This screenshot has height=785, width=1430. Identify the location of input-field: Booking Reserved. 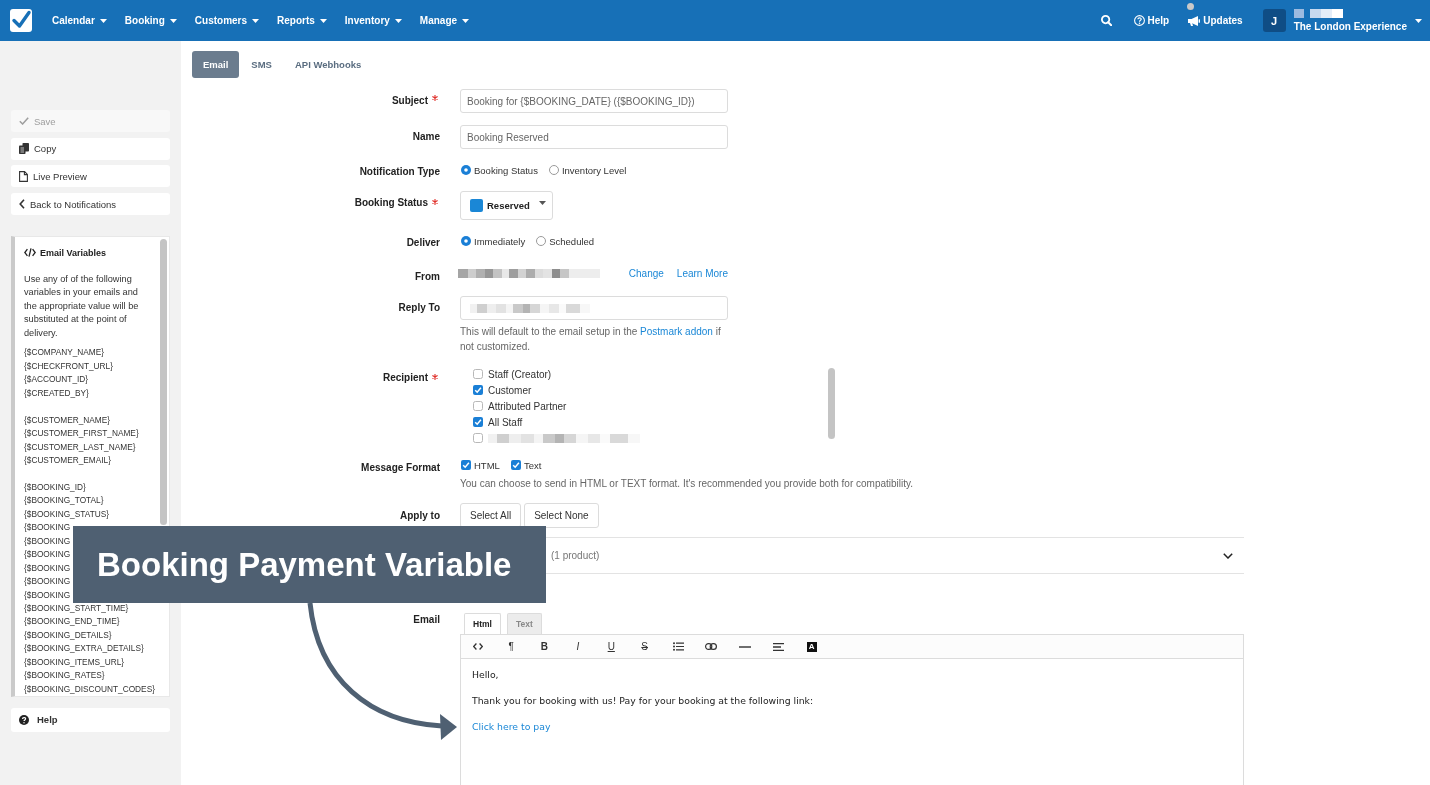
(594, 137).